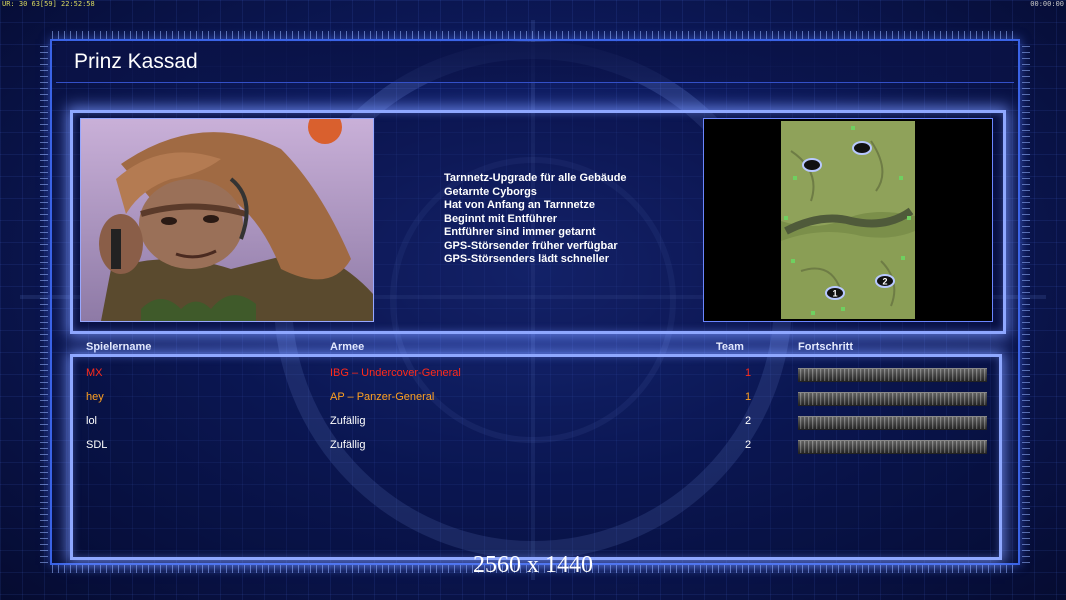 This screenshot has width=1066, height=600. What do you see at coordinates (730, 347) in the screenshot?
I see `header-team: Team` at bounding box center [730, 347].